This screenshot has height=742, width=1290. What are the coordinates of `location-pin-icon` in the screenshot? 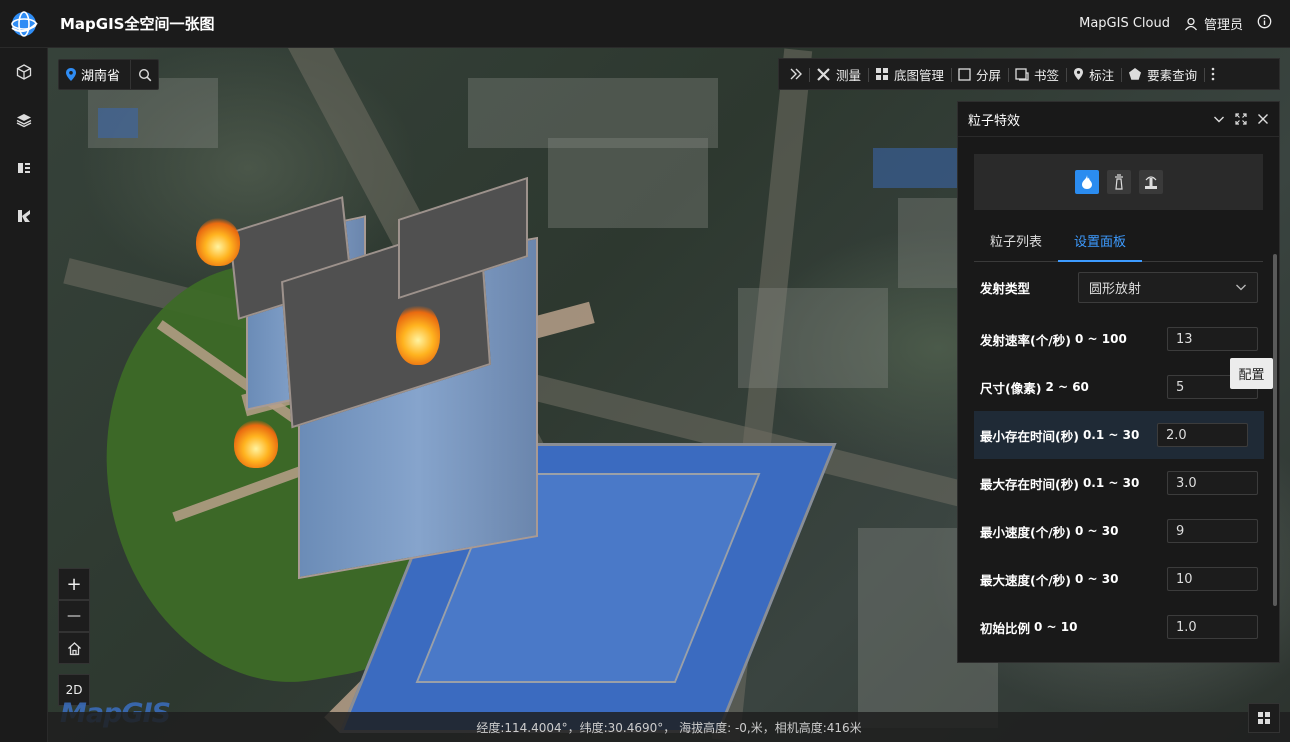 It's located at (71, 74).